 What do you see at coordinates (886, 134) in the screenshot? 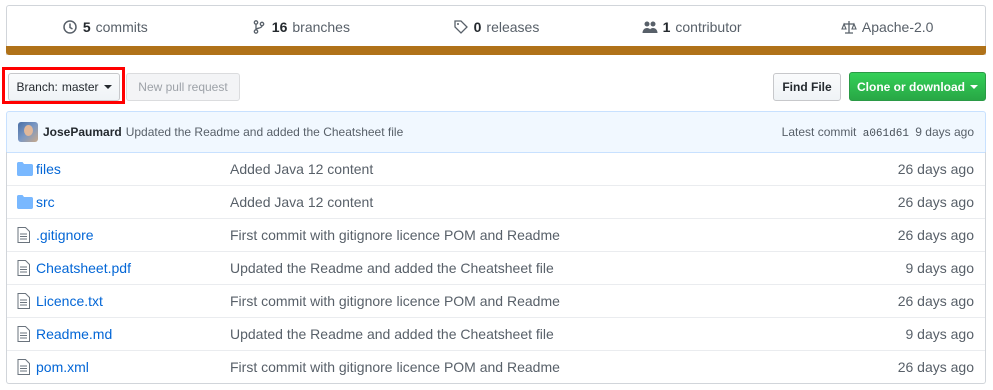
I see `commit-sha: a061d61` at bounding box center [886, 134].